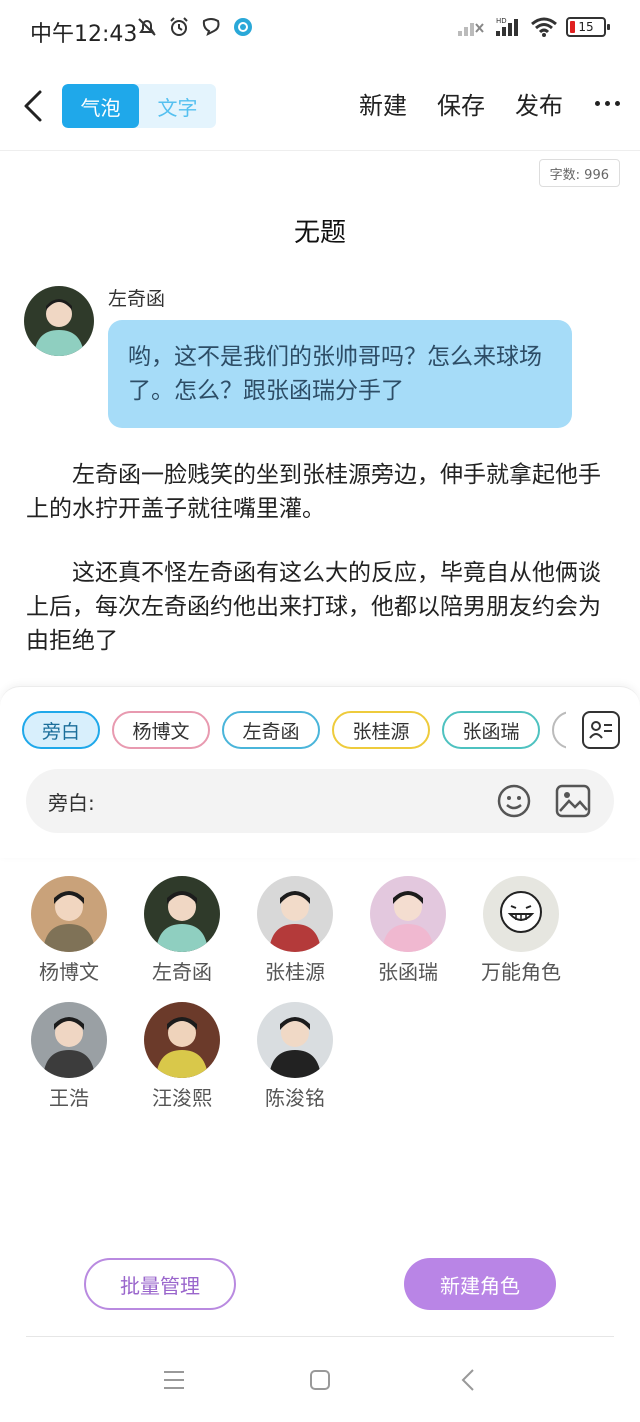 The width and height of the screenshot is (640, 1422). Describe the element at coordinates (69, 1098) in the screenshot. I see `character-name: 王浩` at that location.